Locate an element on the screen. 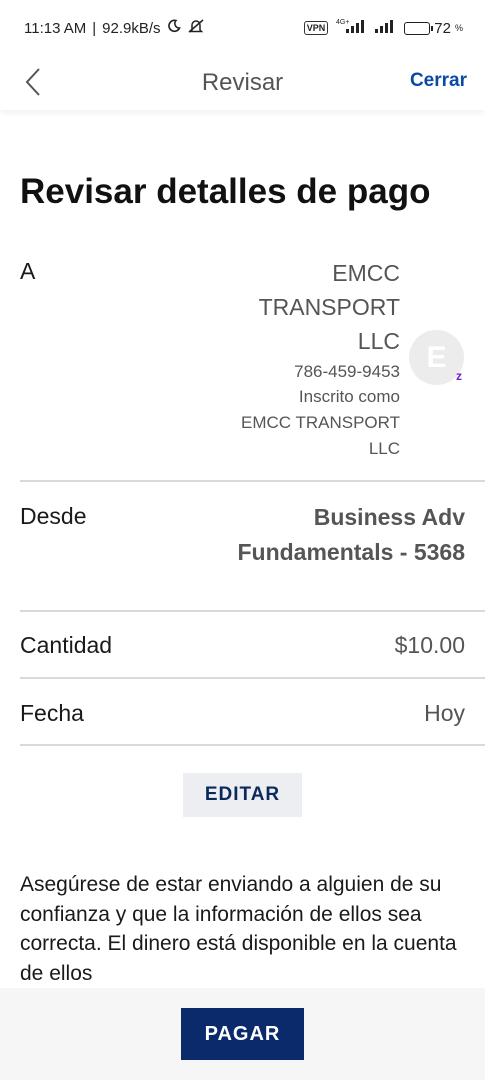  bottom-action-bar: PAGAR is located at coordinates (242, 1034).